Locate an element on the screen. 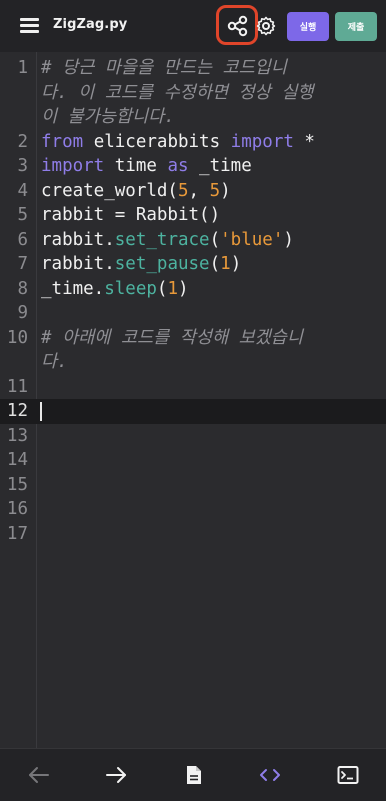 The width and height of the screenshot is (386, 801). line-number: 6 is located at coordinates (22, 239).